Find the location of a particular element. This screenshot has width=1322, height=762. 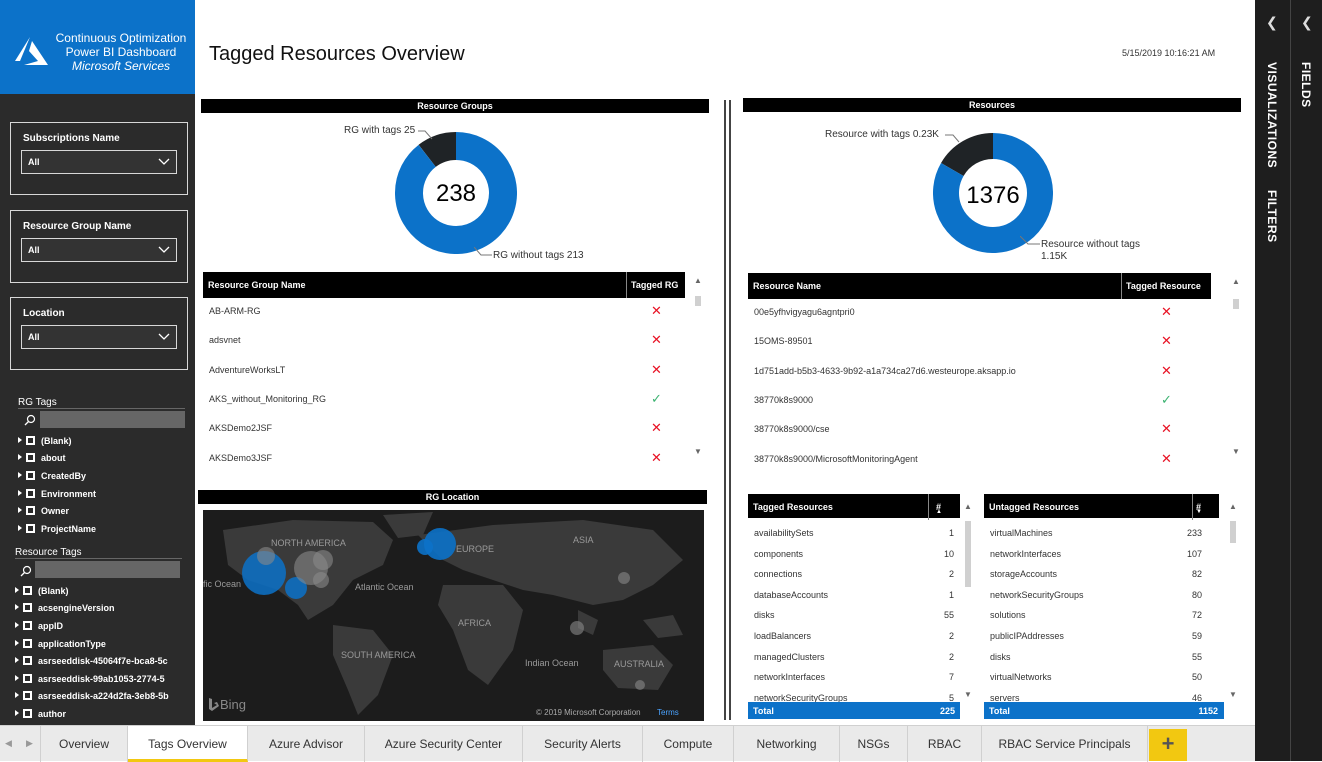

cross-icon: ✕ is located at coordinates (656, 457).